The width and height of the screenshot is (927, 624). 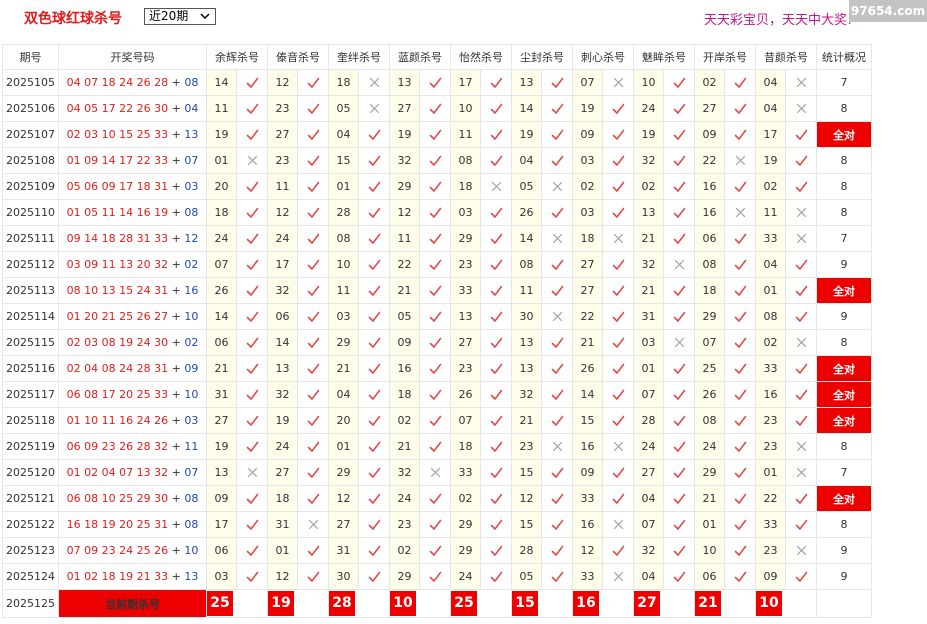 What do you see at coordinates (117, 394) in the screenshot?
I see `red-balls: 06 08 17 20 25 33` at bounding box center [117, 394].